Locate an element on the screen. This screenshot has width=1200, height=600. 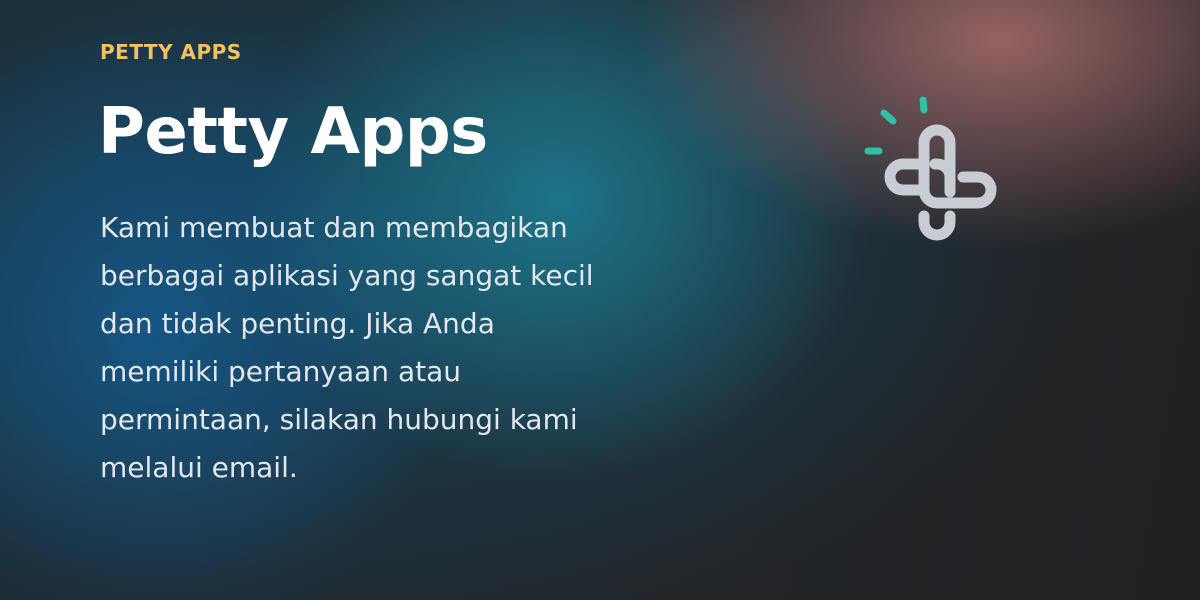
petty-apps-logo-icon is located at coordinates (940, 170).